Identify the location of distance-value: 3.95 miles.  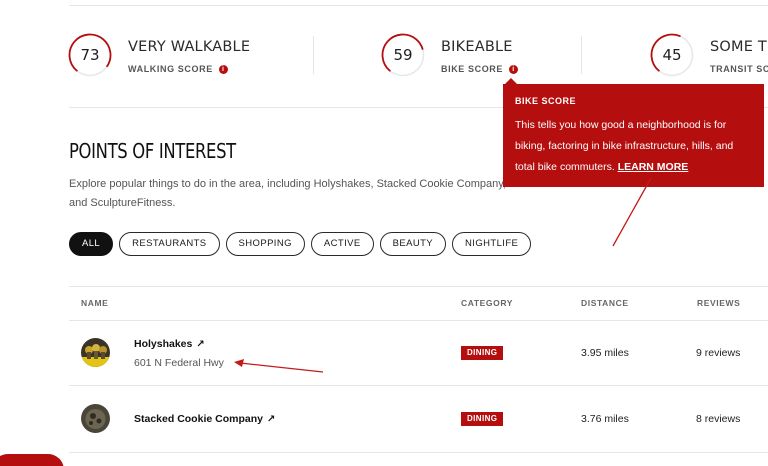
(605, 353).